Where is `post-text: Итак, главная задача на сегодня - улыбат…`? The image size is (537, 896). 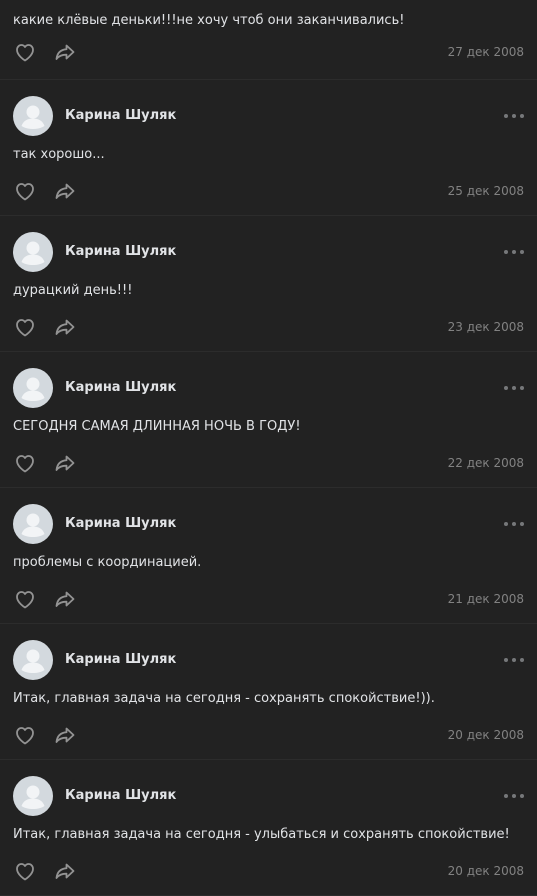
post-text: Итак, главная задача на сегодня - улыбат… is located at coordinates (261, 834).